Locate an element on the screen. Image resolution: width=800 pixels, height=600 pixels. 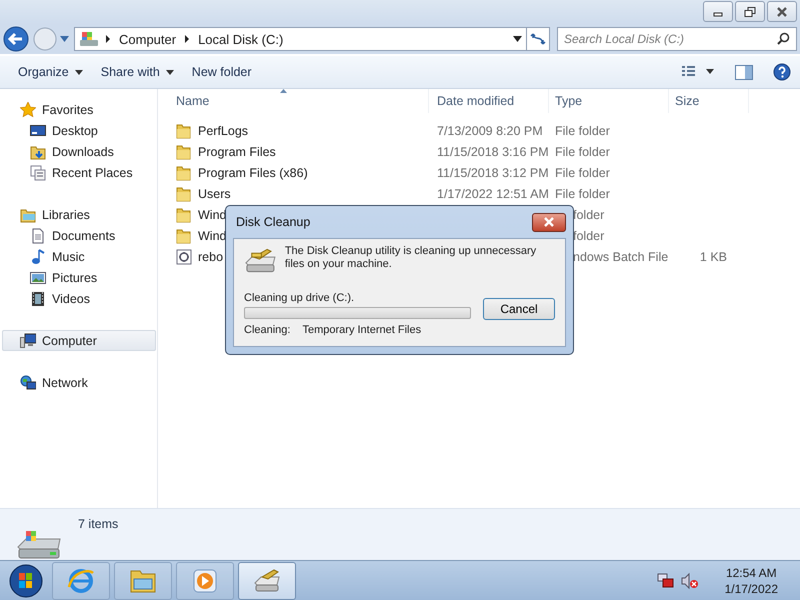
file-type: ndows Batch File is located at coordinates (620, 257).